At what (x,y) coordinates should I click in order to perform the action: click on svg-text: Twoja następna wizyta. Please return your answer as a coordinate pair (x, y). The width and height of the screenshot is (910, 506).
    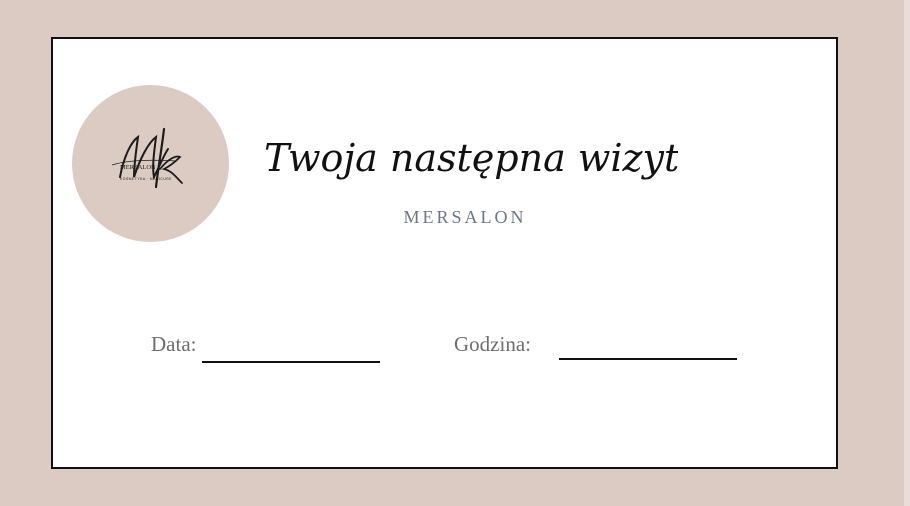
    Looking at the image, I should click on (471, 158).